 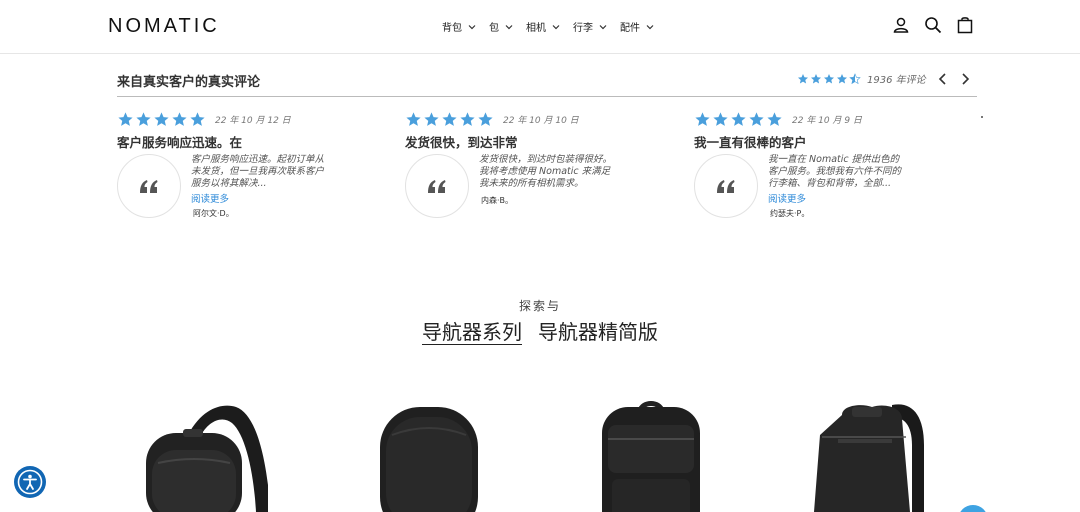 I want to click on reviews-summary: 1936 年评论, so click(x=884, y=78).